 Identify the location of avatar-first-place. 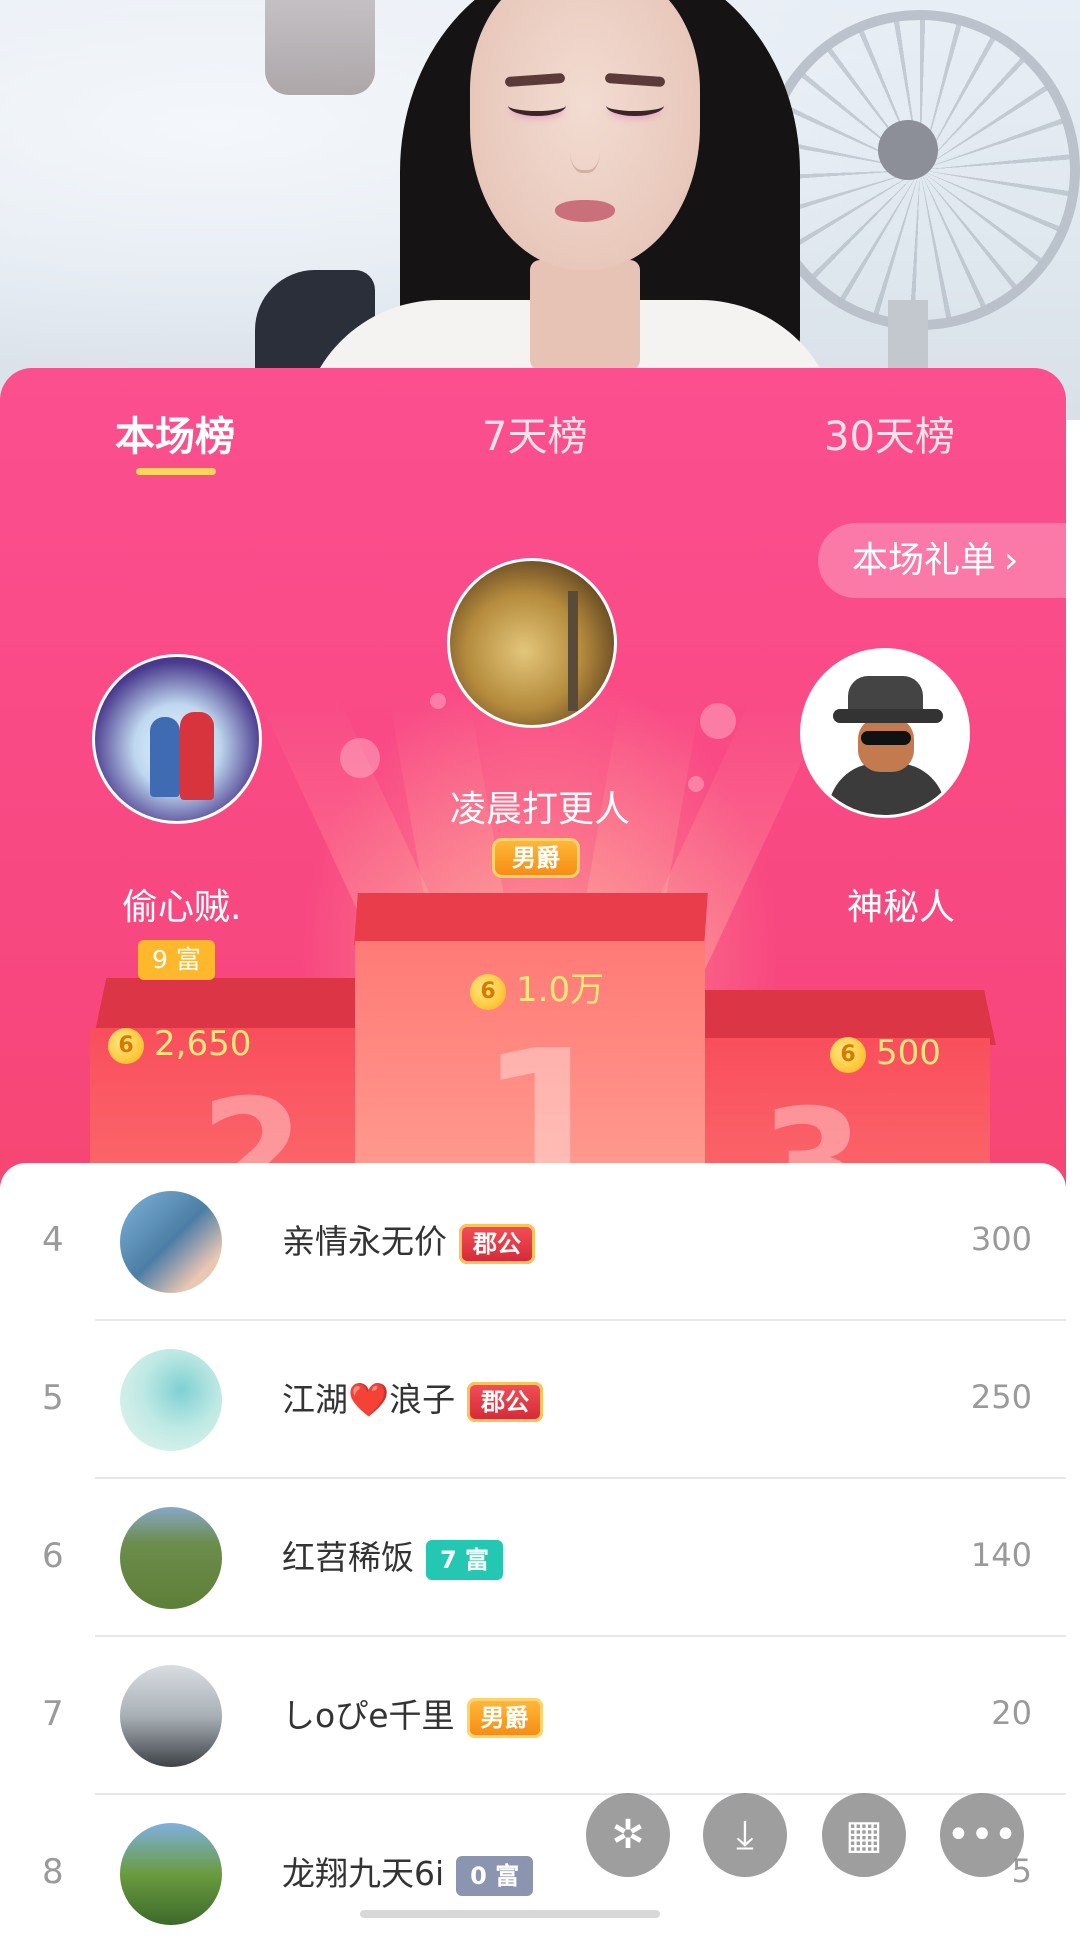
(532, 643).